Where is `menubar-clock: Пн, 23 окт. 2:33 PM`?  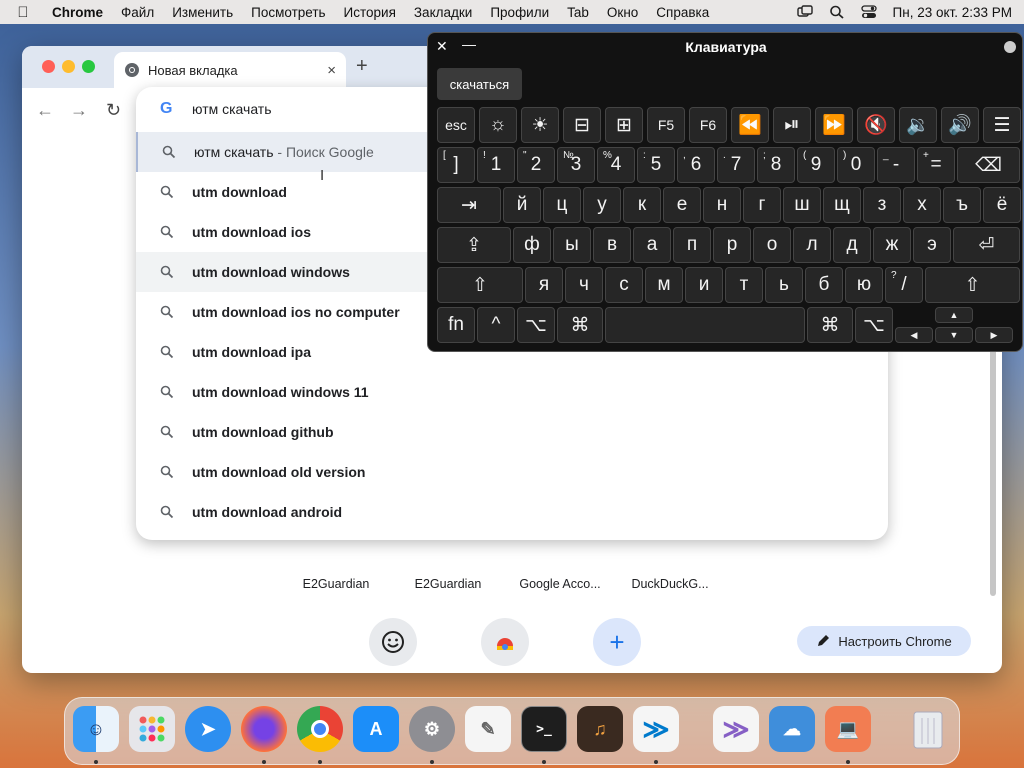
menubar-clock: Пн, 23 окт. 2:33 PM is located at coordinates (952, 12).